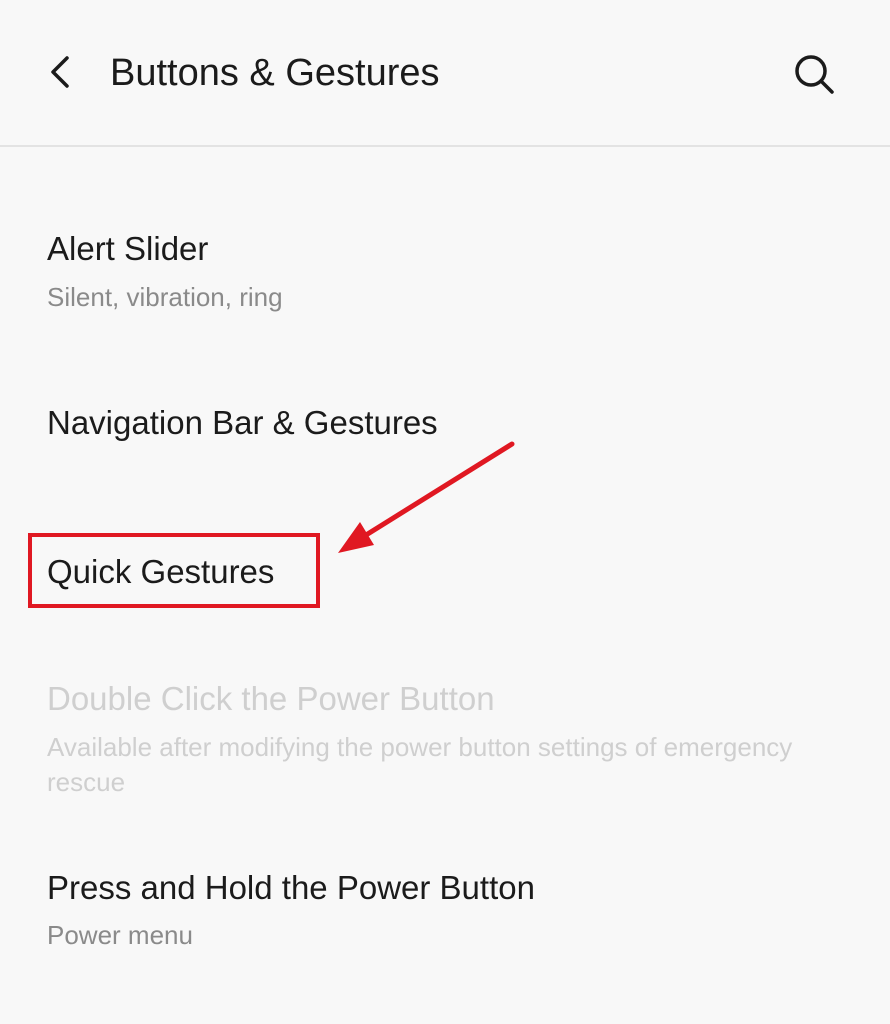 This screenshot has width=890, height=1024. I want to click on back-button, so click(60, 72).